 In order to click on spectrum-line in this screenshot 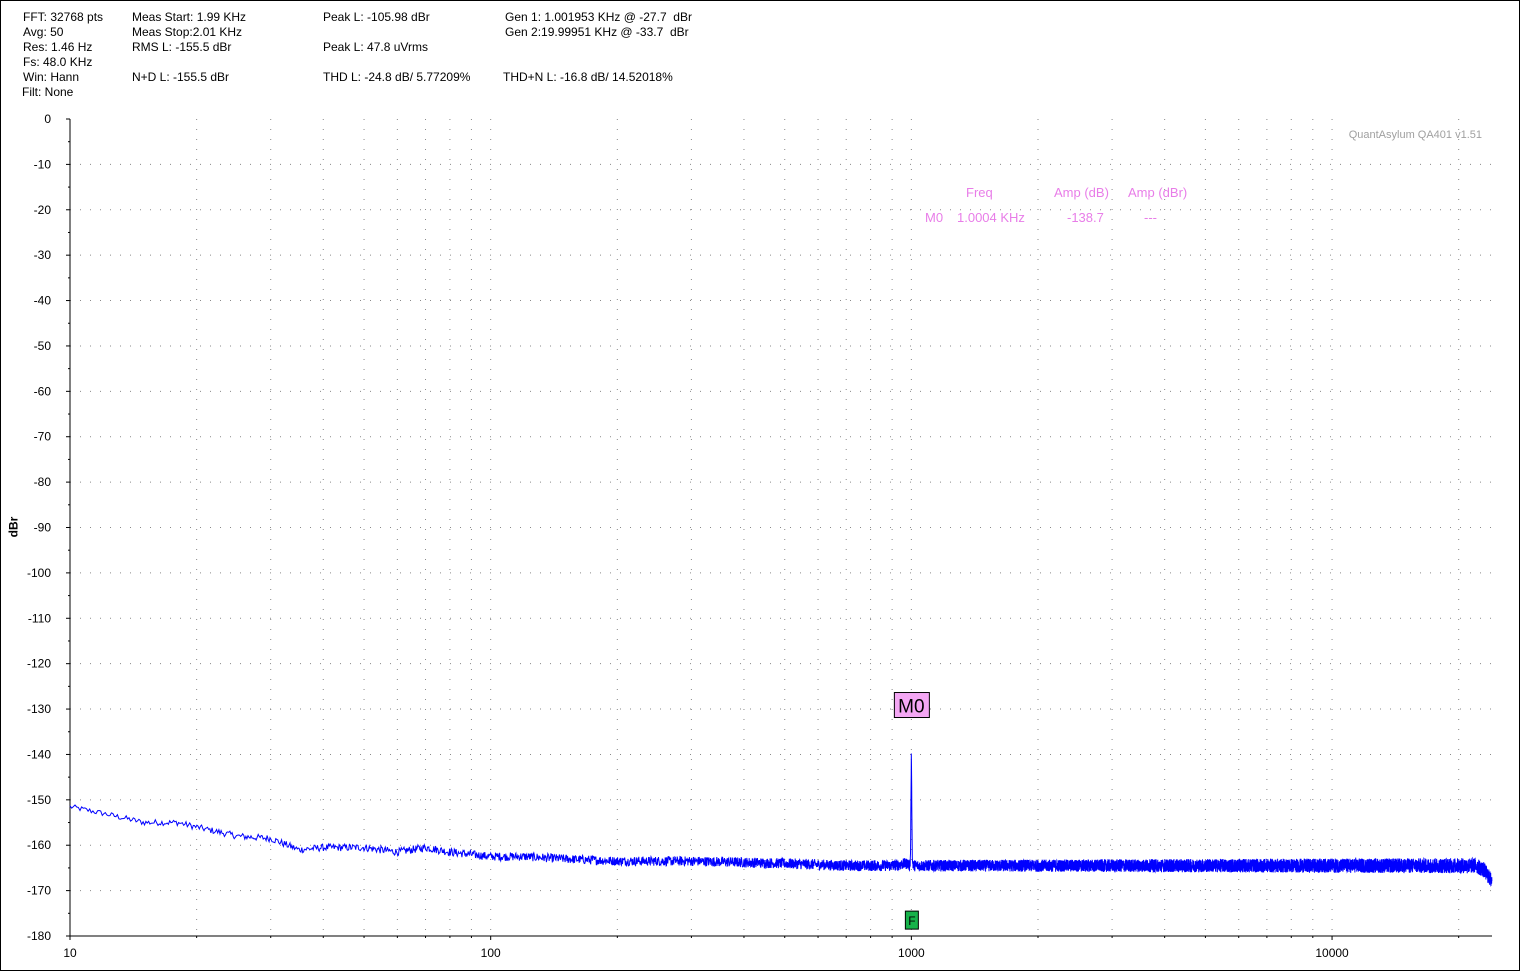, I will do `click(781, 820)`.